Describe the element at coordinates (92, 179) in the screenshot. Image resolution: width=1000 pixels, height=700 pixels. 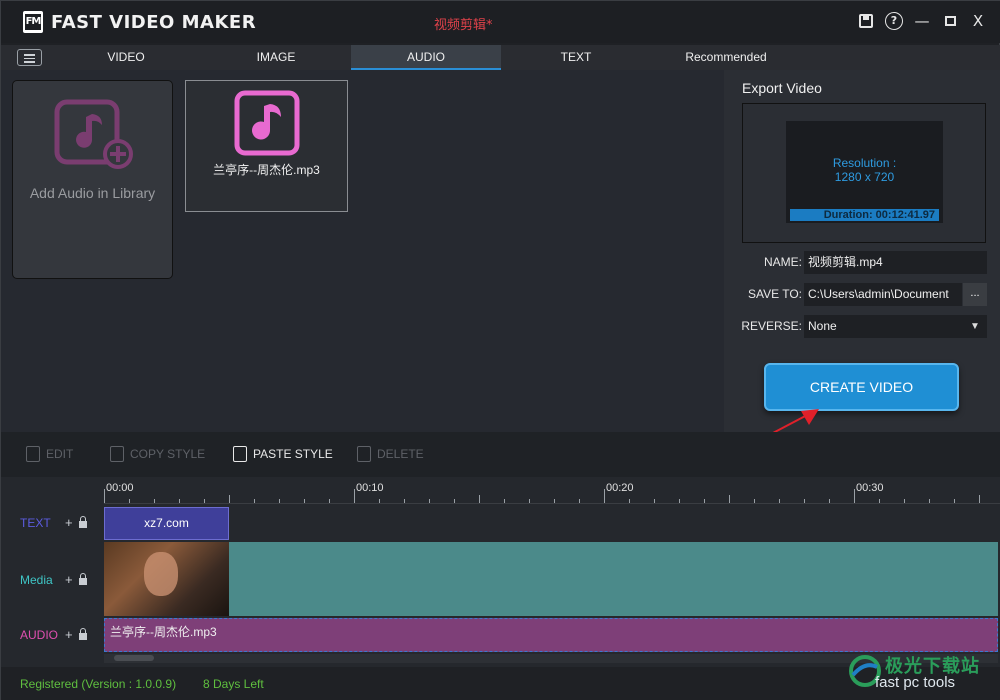
I see `add-audio-card: Add Audio in Library` at that location.